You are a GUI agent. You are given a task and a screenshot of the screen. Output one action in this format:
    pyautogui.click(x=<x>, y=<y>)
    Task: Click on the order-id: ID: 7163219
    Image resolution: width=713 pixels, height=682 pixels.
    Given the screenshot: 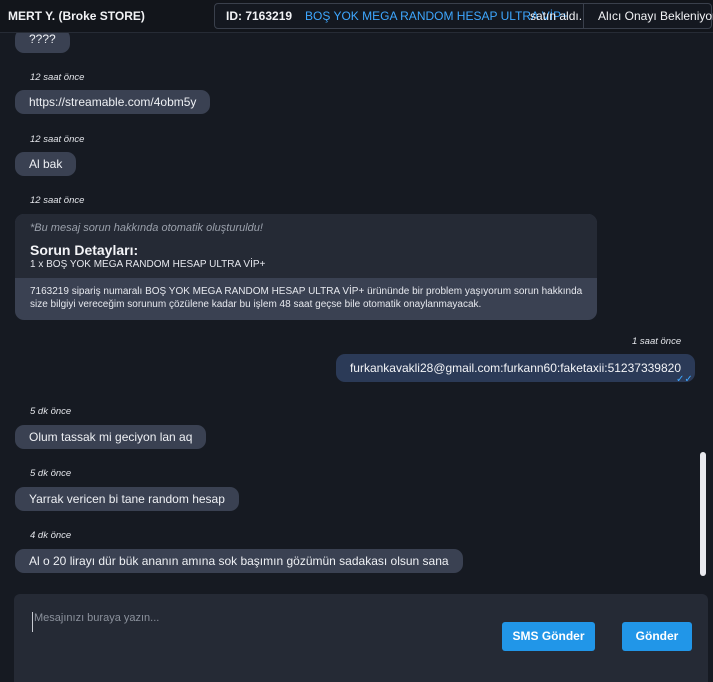 What is the action you would take?
    pyautogui.click(x=259, y=16)
    